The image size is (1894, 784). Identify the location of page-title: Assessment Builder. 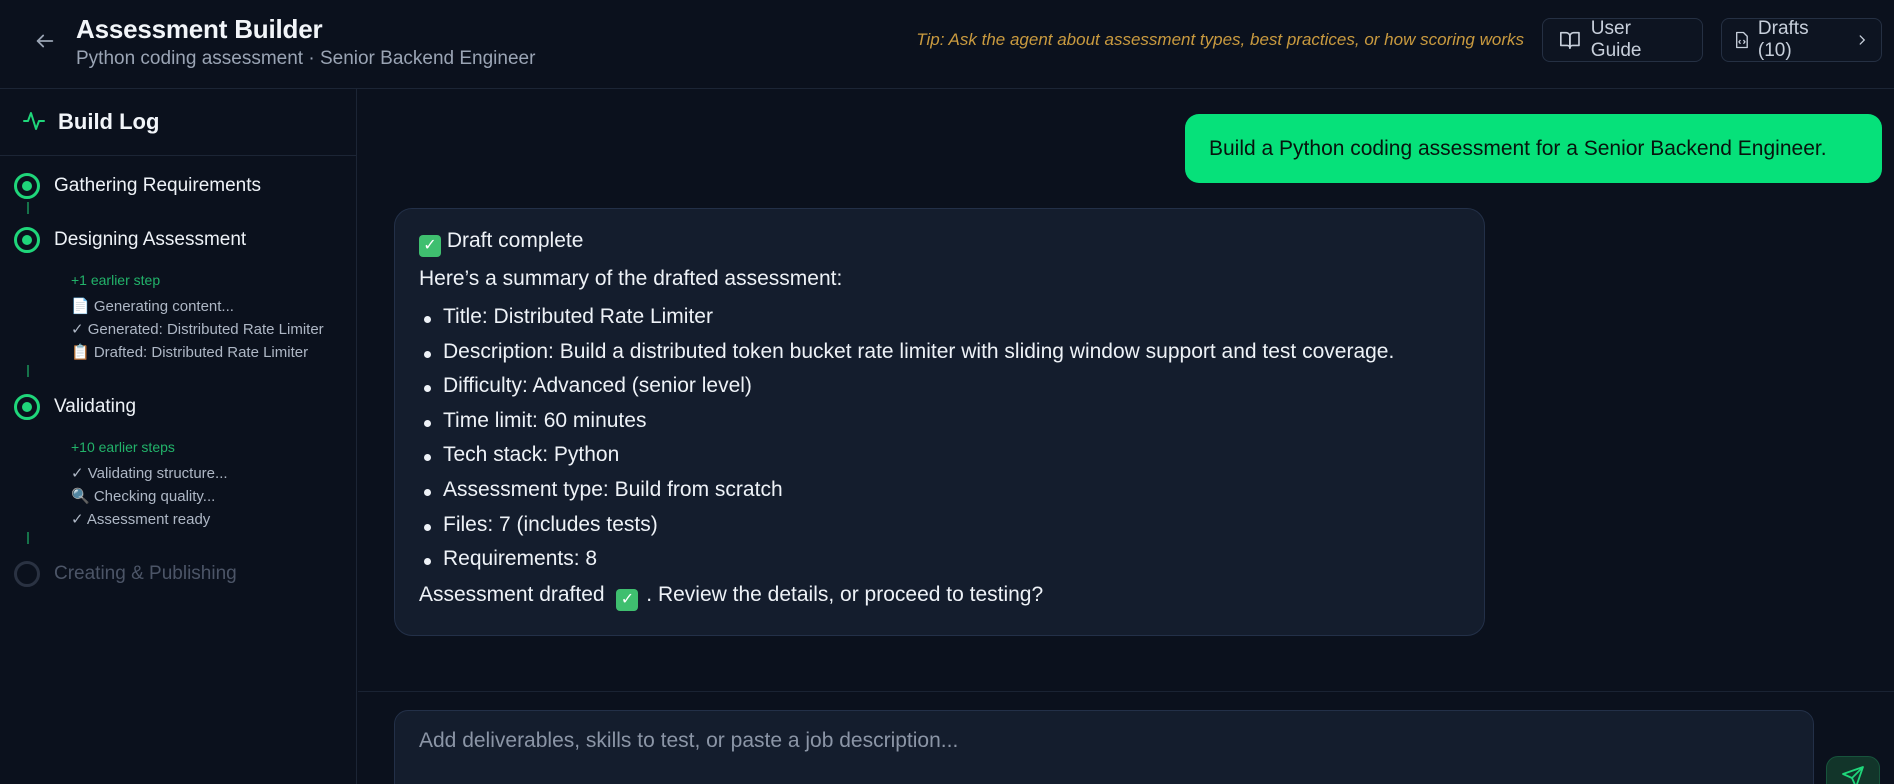
(199, 29).